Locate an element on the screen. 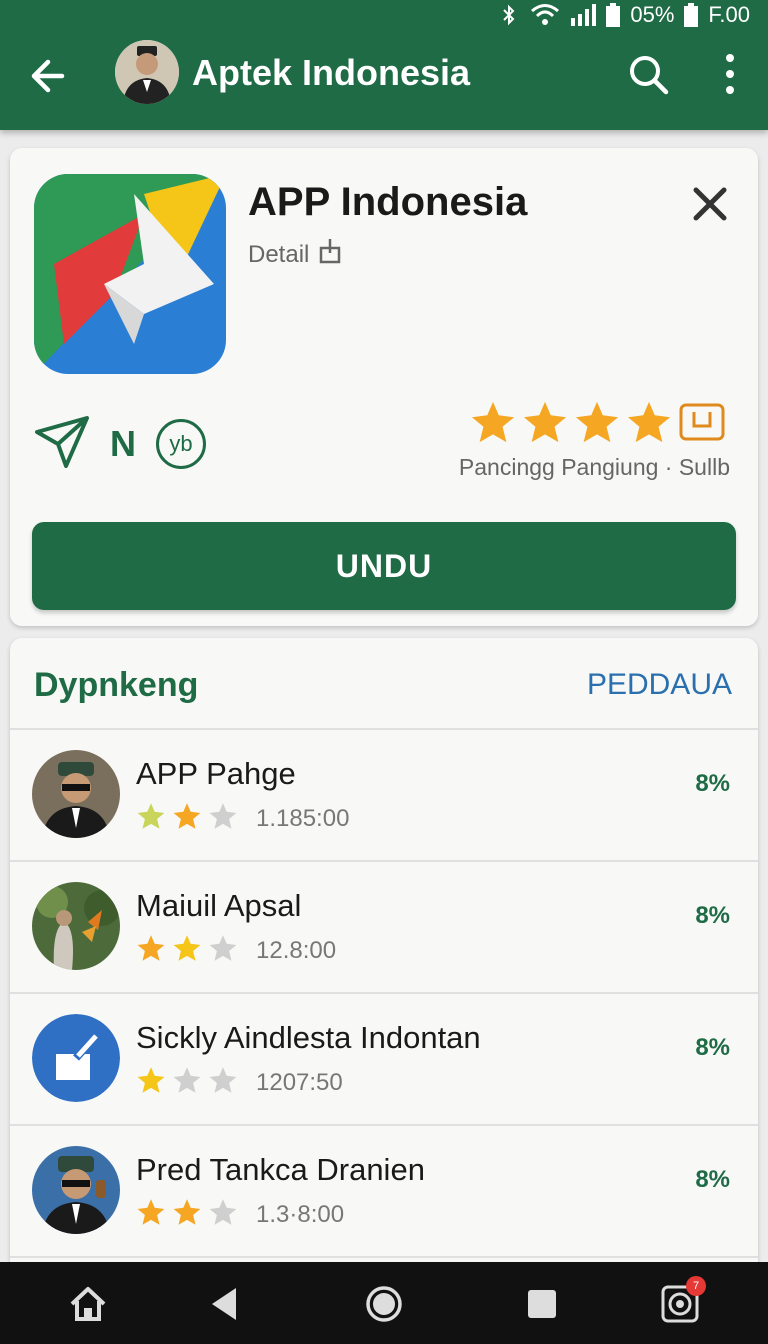 Image resolution: width=768 pixels, height=1344 pixels. app-bar-title: Aptek Indonesia is located at coordinates (331, 72).